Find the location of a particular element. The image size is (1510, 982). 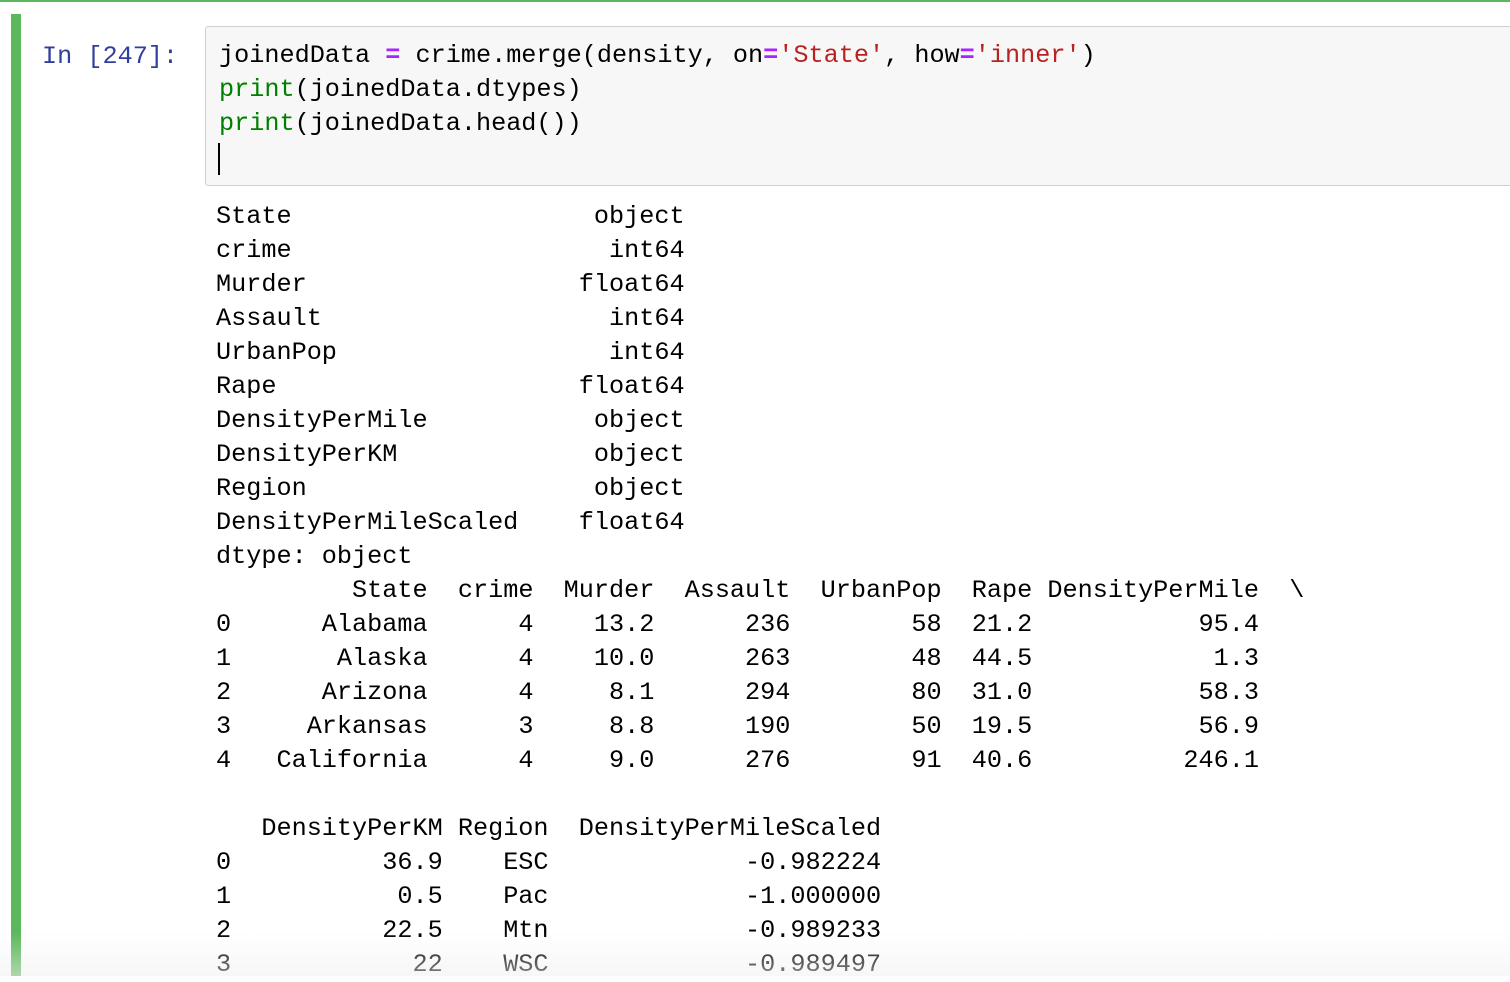

table-cell: WSC is located at coordinates (495, 964).